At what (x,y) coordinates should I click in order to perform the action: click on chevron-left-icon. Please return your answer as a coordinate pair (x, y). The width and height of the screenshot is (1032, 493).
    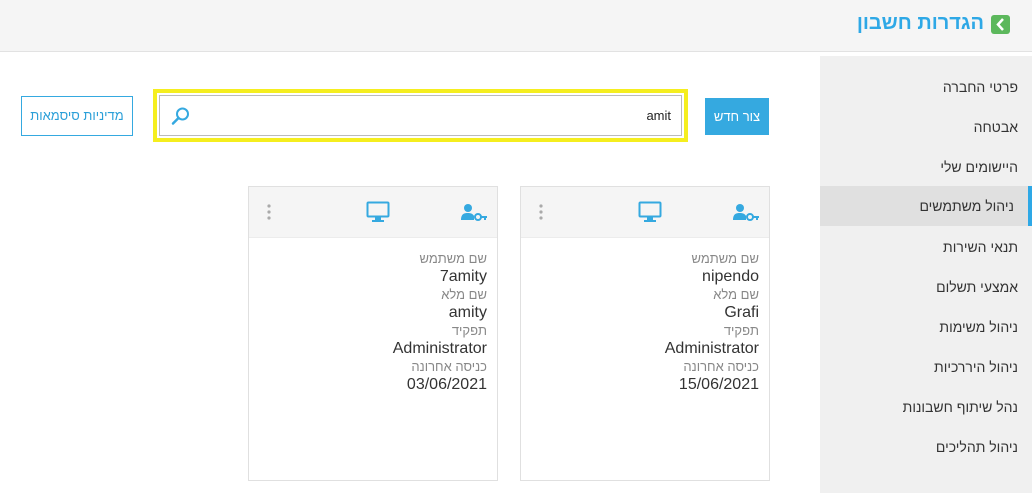
    Looking at the image, I should click on (1000, 24).